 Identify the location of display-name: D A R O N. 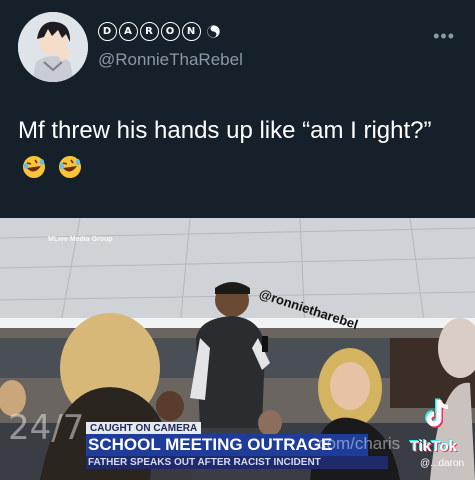
(159, 31).